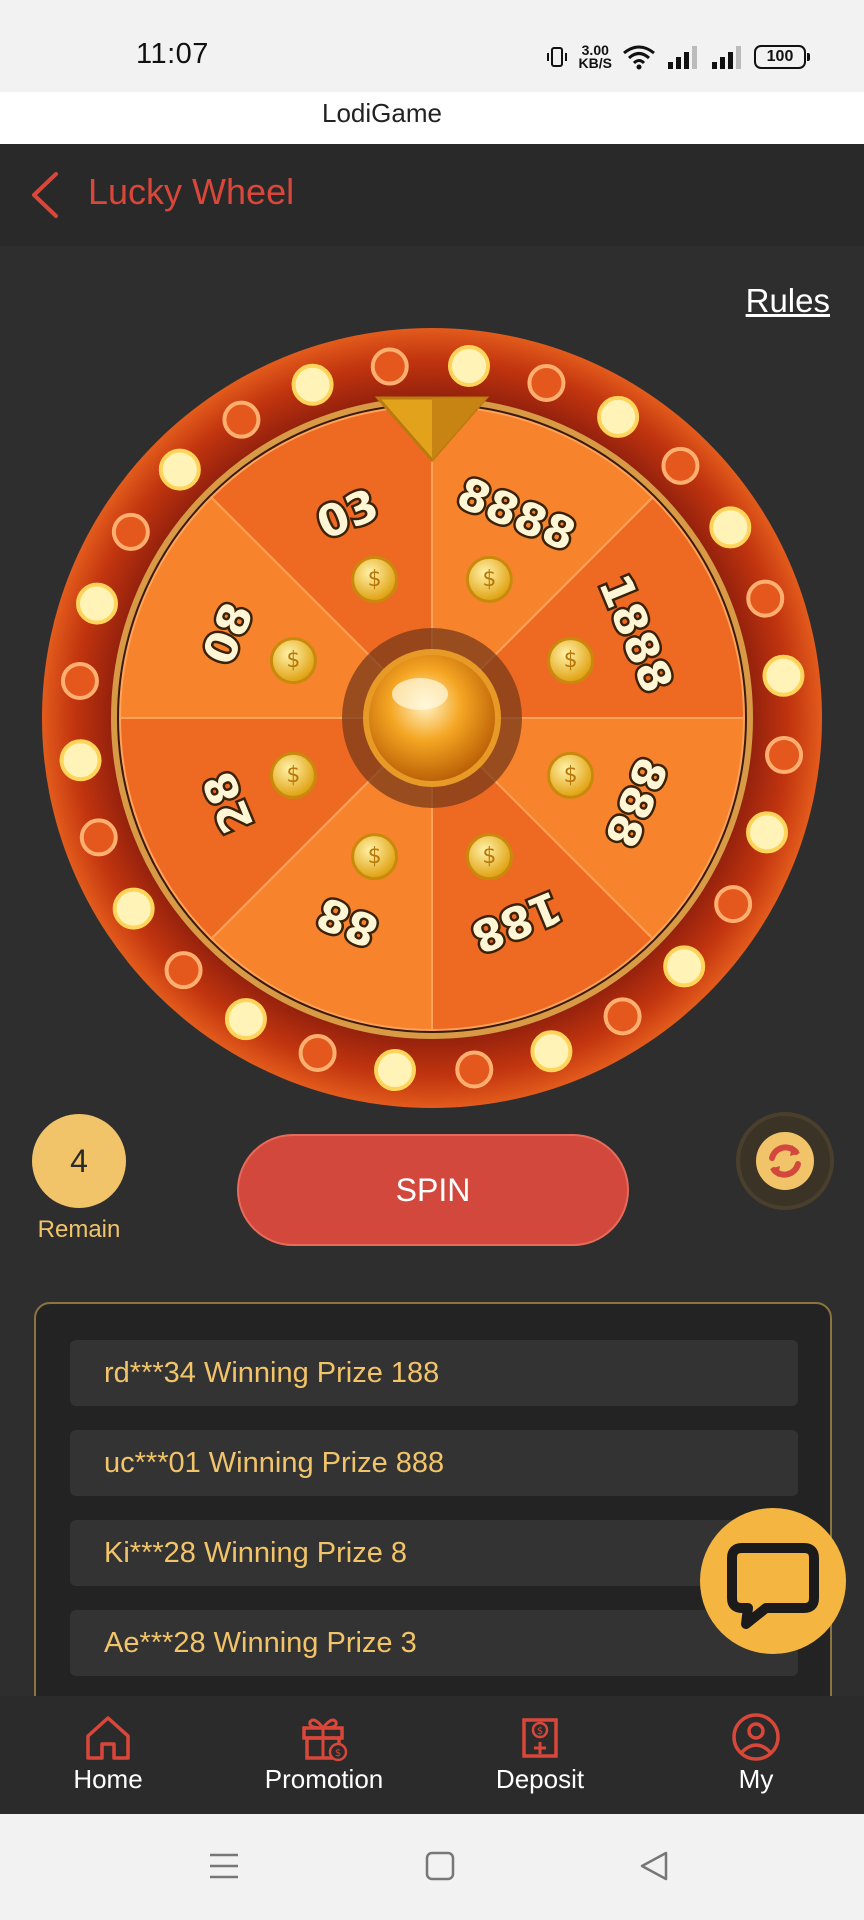 The height and width of the screenshot is (1920, 864). What do you see at coordinates (172, 54) in the screenshot?
I see `status-time: 11:07` at bounding box center [172, 54].